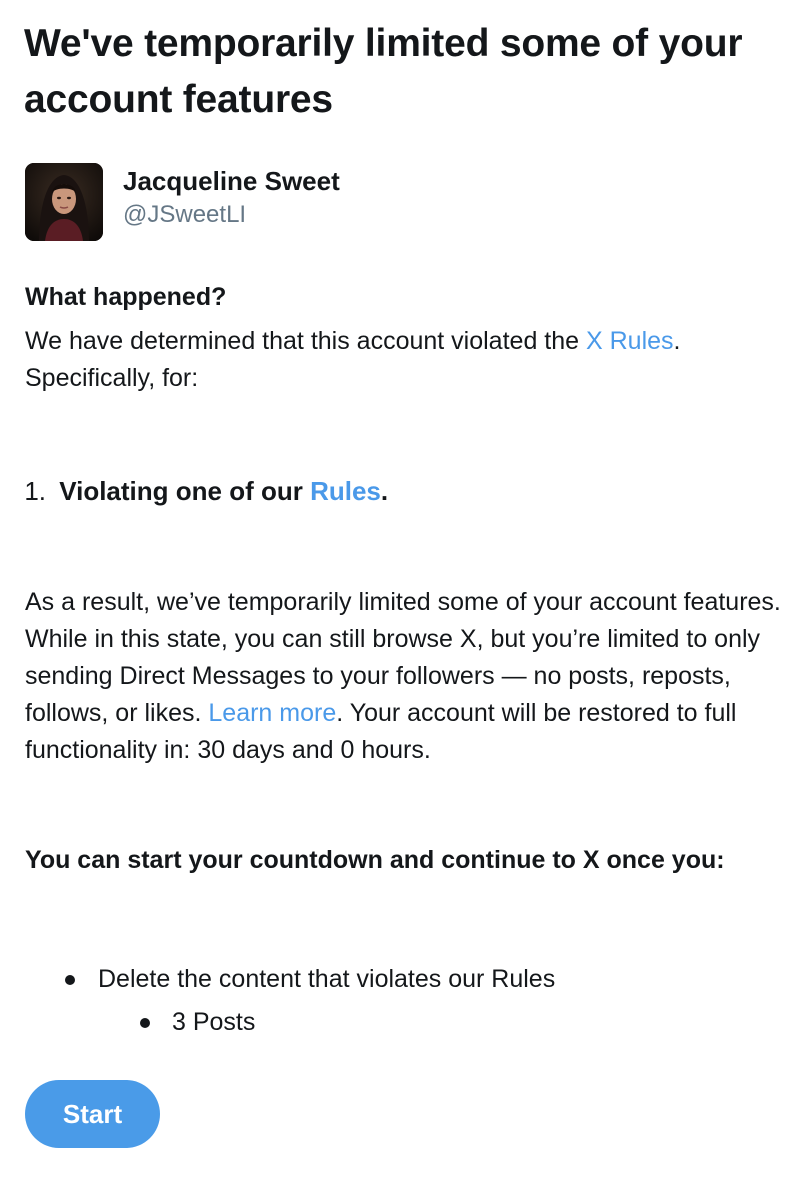 This screenshot has width=806, height=1200. I want to click on violation-reason: Violating one of our Rules., so click(223, 491).